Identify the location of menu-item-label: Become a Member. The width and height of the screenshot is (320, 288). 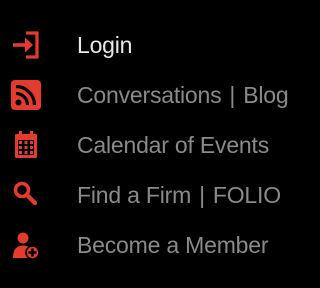
(173, 245).